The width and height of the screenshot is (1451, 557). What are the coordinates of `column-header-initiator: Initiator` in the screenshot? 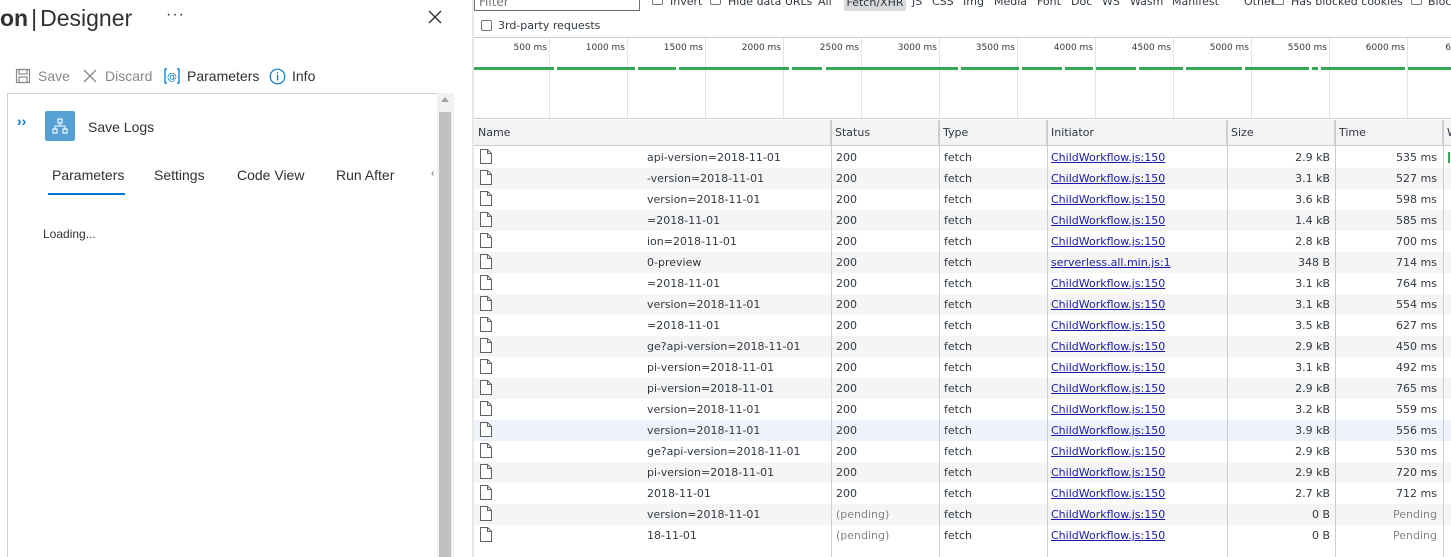 It's located at (1137, 133).